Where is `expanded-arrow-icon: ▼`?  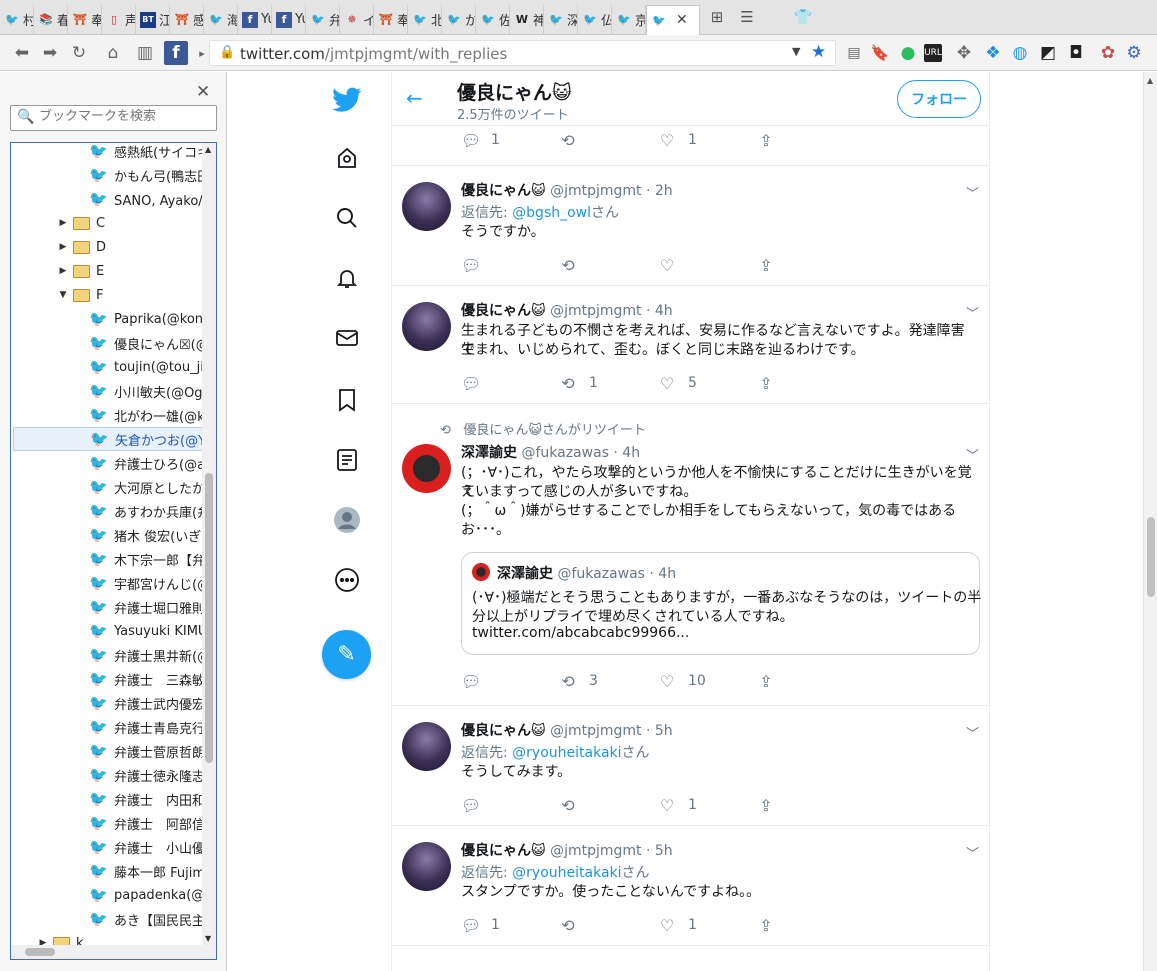 expanded-arrow-icon: ▼ is located at coordinates (63, 295).